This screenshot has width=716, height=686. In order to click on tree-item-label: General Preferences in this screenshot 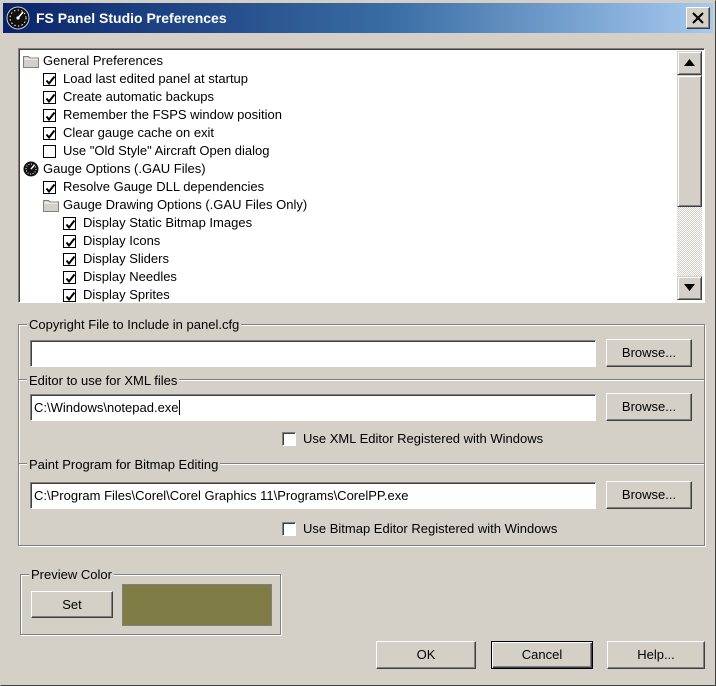, I will do `click(103, 60)`.